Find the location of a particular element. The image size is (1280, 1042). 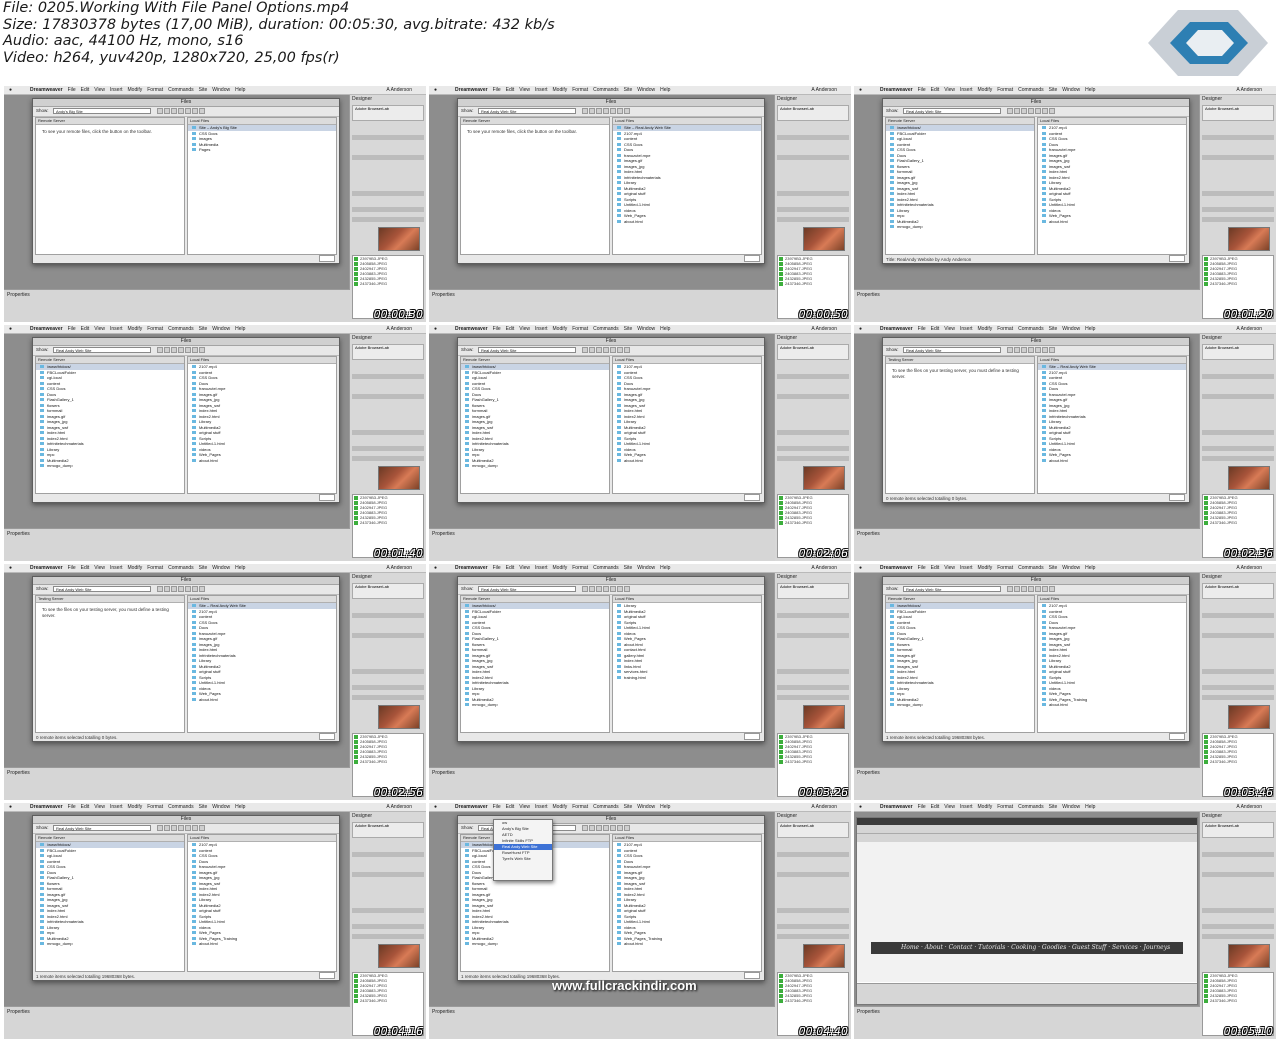

column-header: Testing Server is located at coordinates (960, 360).